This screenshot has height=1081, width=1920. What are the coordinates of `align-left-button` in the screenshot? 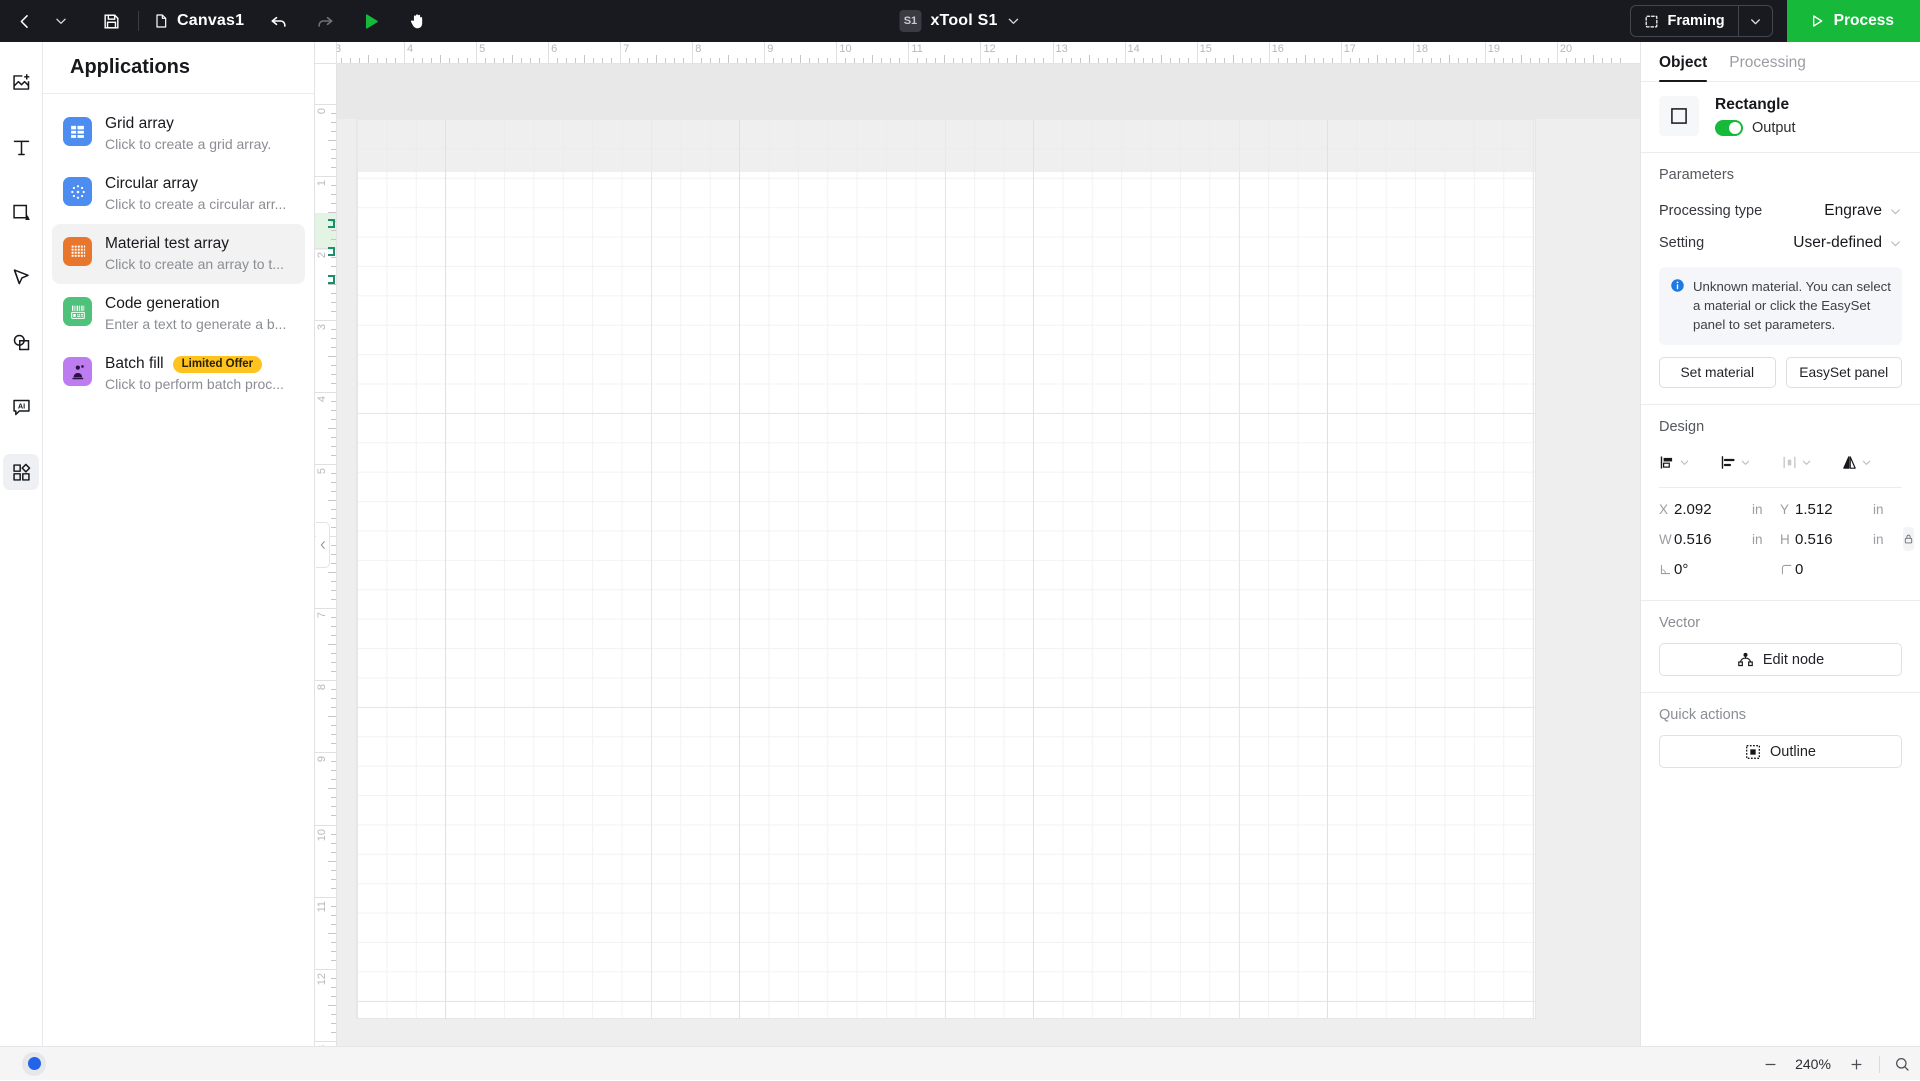 It's located at (1750, 462).